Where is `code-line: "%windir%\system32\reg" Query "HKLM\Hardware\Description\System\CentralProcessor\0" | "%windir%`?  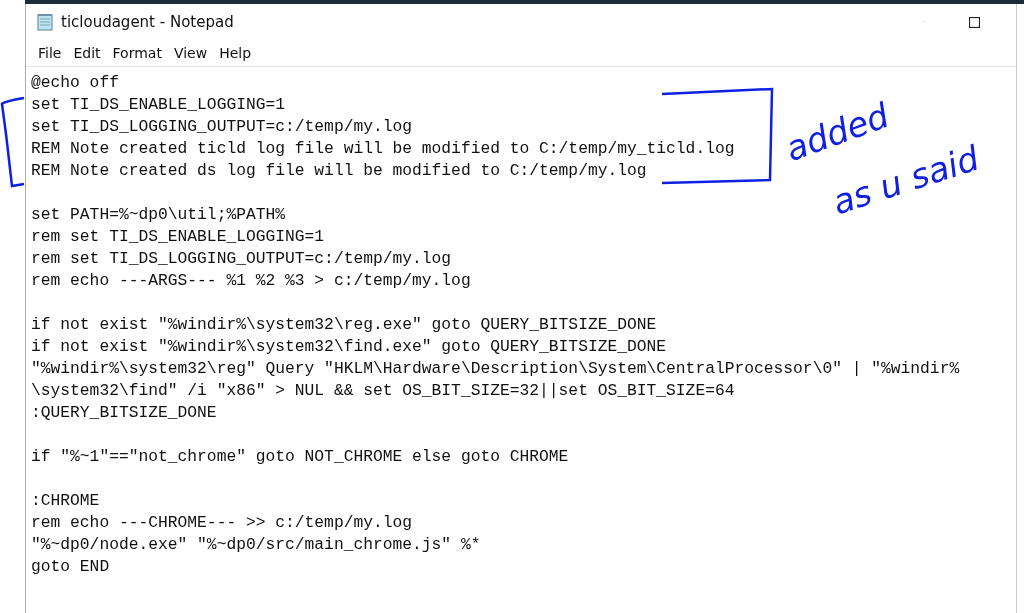
code-line: "%windir%\system32\reg" Query "HKLM\Hardware\Description\System\CentralProcessor\0" | "%windir% is located at coordinates (496, 369).